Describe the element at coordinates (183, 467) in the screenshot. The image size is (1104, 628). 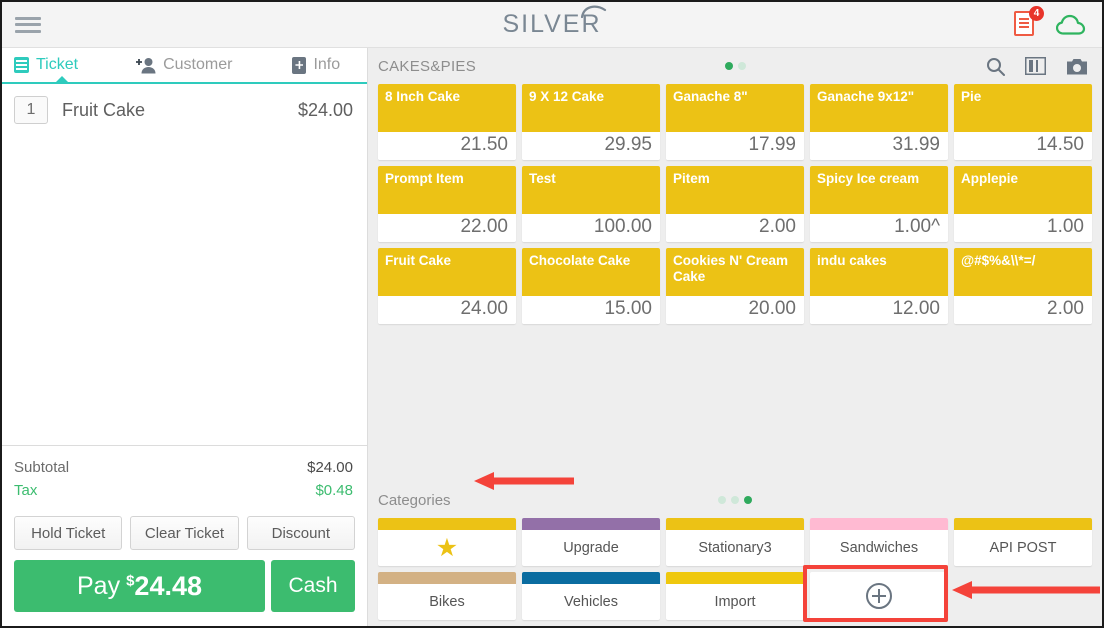
I see `subtotal-row: Subtotal $24.00` at that location.